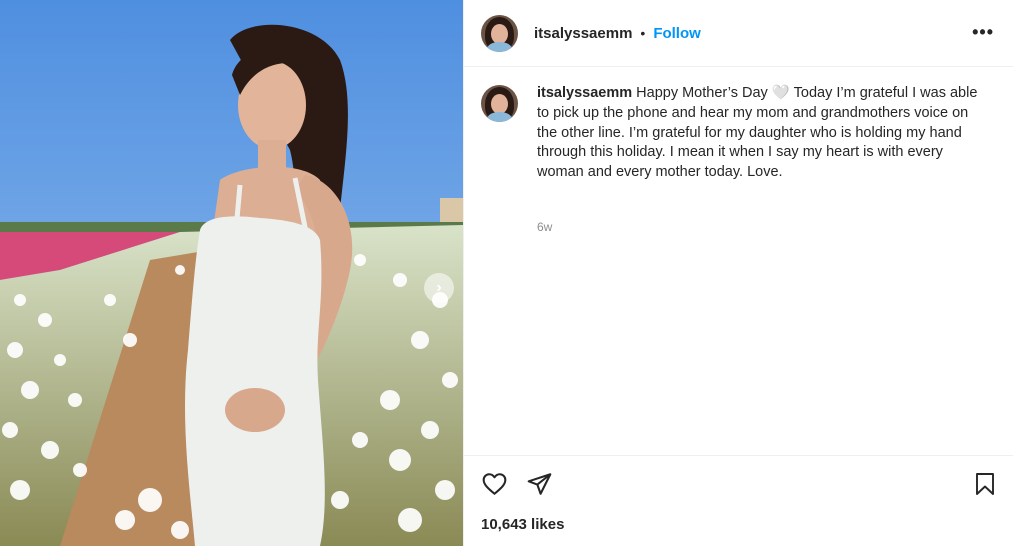 This screenshot has height=546, width=1013. What do you see at coordinates (499, 103) in the screenshot?
I see `caption-avatar` at bounding box center [499, 103].